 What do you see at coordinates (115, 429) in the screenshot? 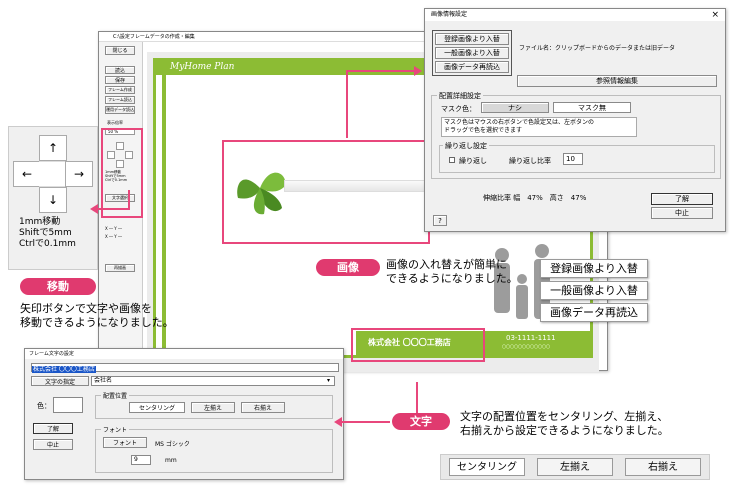
I see `font-group-label: フォント` at bounding box center [115, 429].